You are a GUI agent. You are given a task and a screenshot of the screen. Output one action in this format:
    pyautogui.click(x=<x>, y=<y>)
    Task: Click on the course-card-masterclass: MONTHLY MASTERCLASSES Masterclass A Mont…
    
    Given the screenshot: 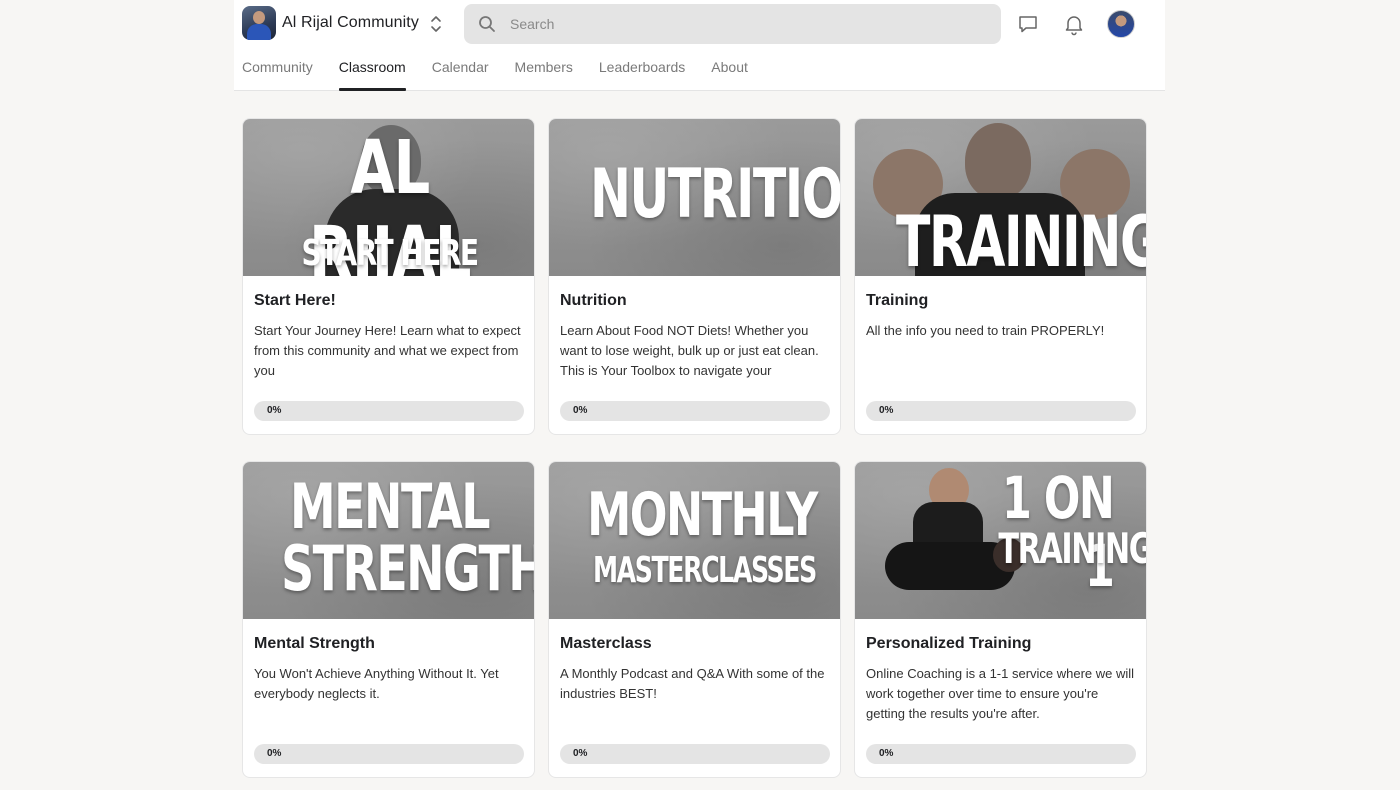 What is the action you would take?
    pyautogui.click(x=694, y=619)
    